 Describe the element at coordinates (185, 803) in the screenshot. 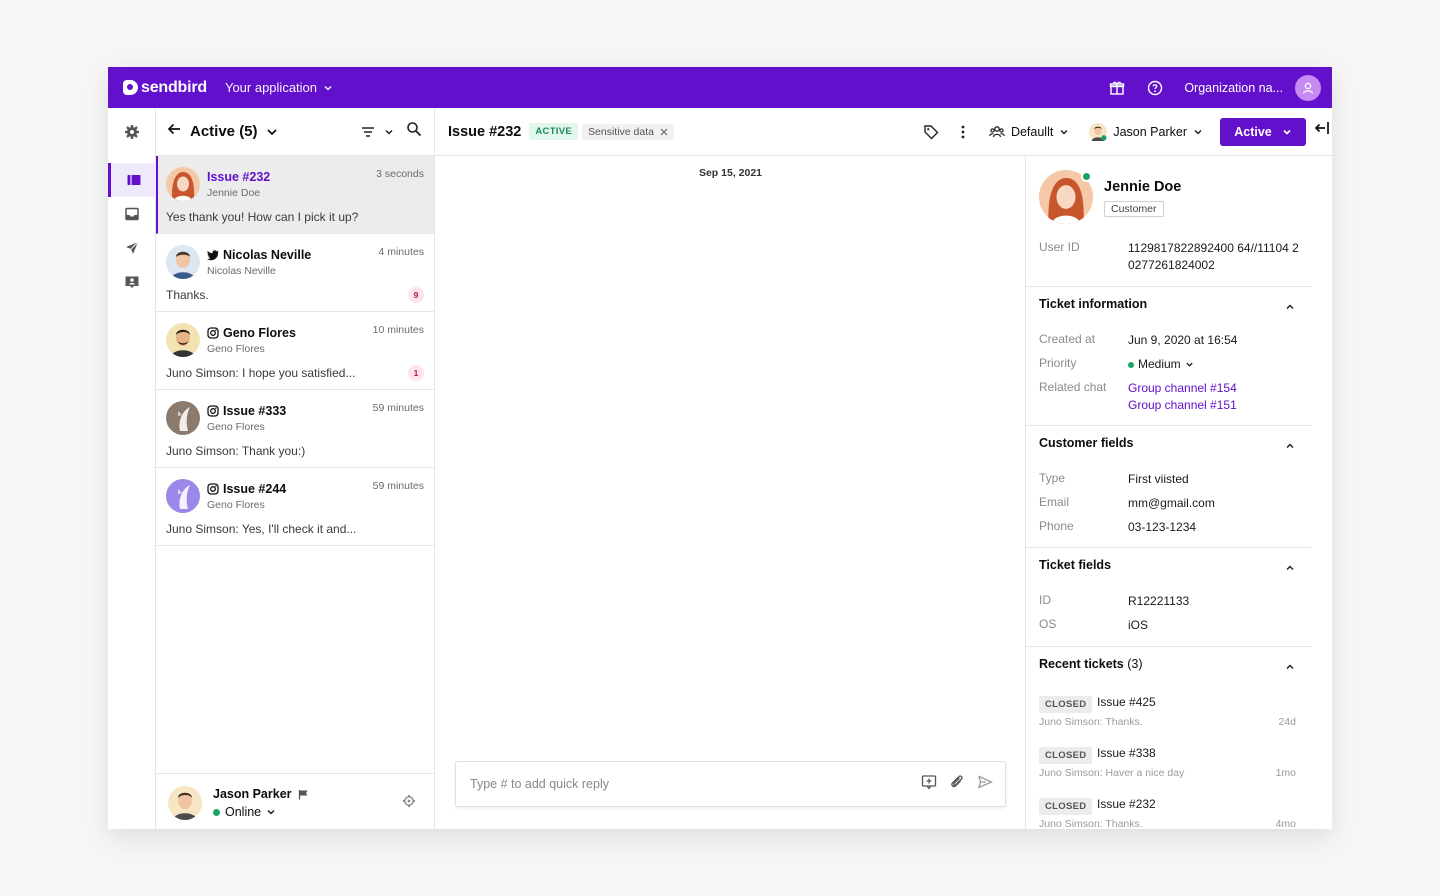

I see `agent-avatar` at that location.